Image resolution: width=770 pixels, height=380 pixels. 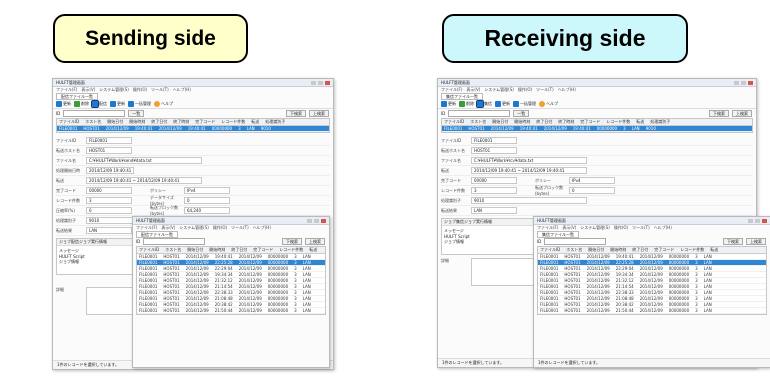 I want to click on detail-label: 圧縮率(%), so click(x=65, y=210).